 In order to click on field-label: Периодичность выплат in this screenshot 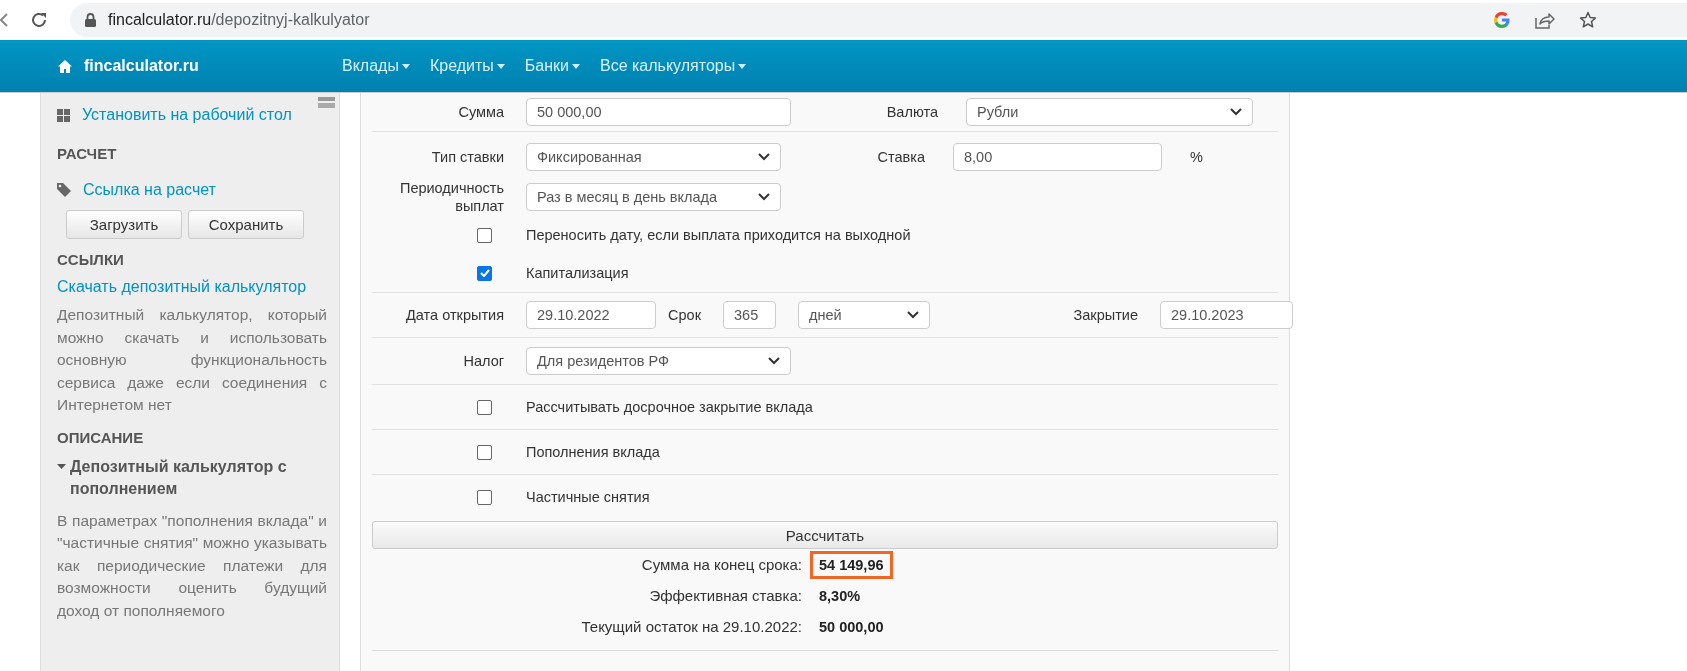, I will do `click(451, 197)`.